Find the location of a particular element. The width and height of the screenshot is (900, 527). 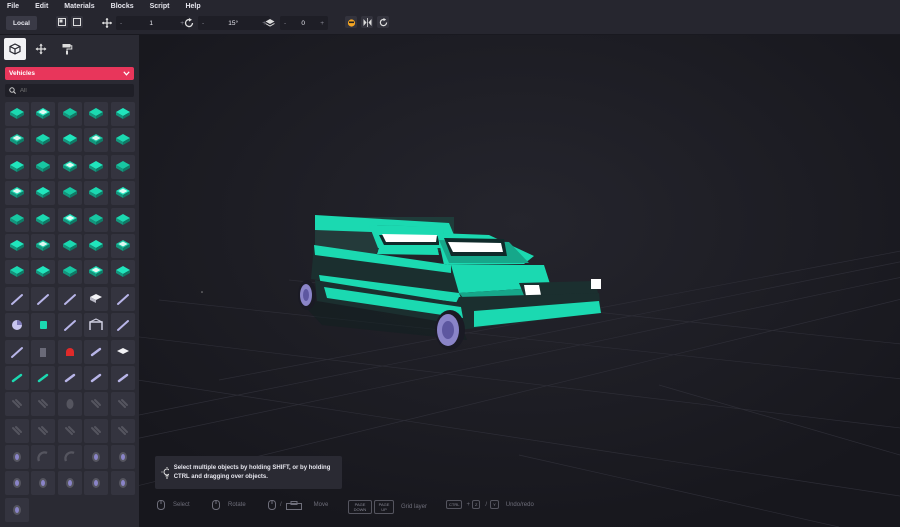

menu-help: Help is located at coordinates (192, 6).